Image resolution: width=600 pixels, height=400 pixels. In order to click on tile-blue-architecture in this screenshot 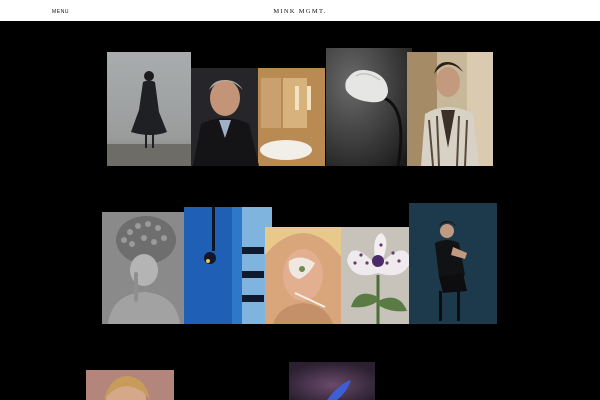, I will do `click(228, 265)`.